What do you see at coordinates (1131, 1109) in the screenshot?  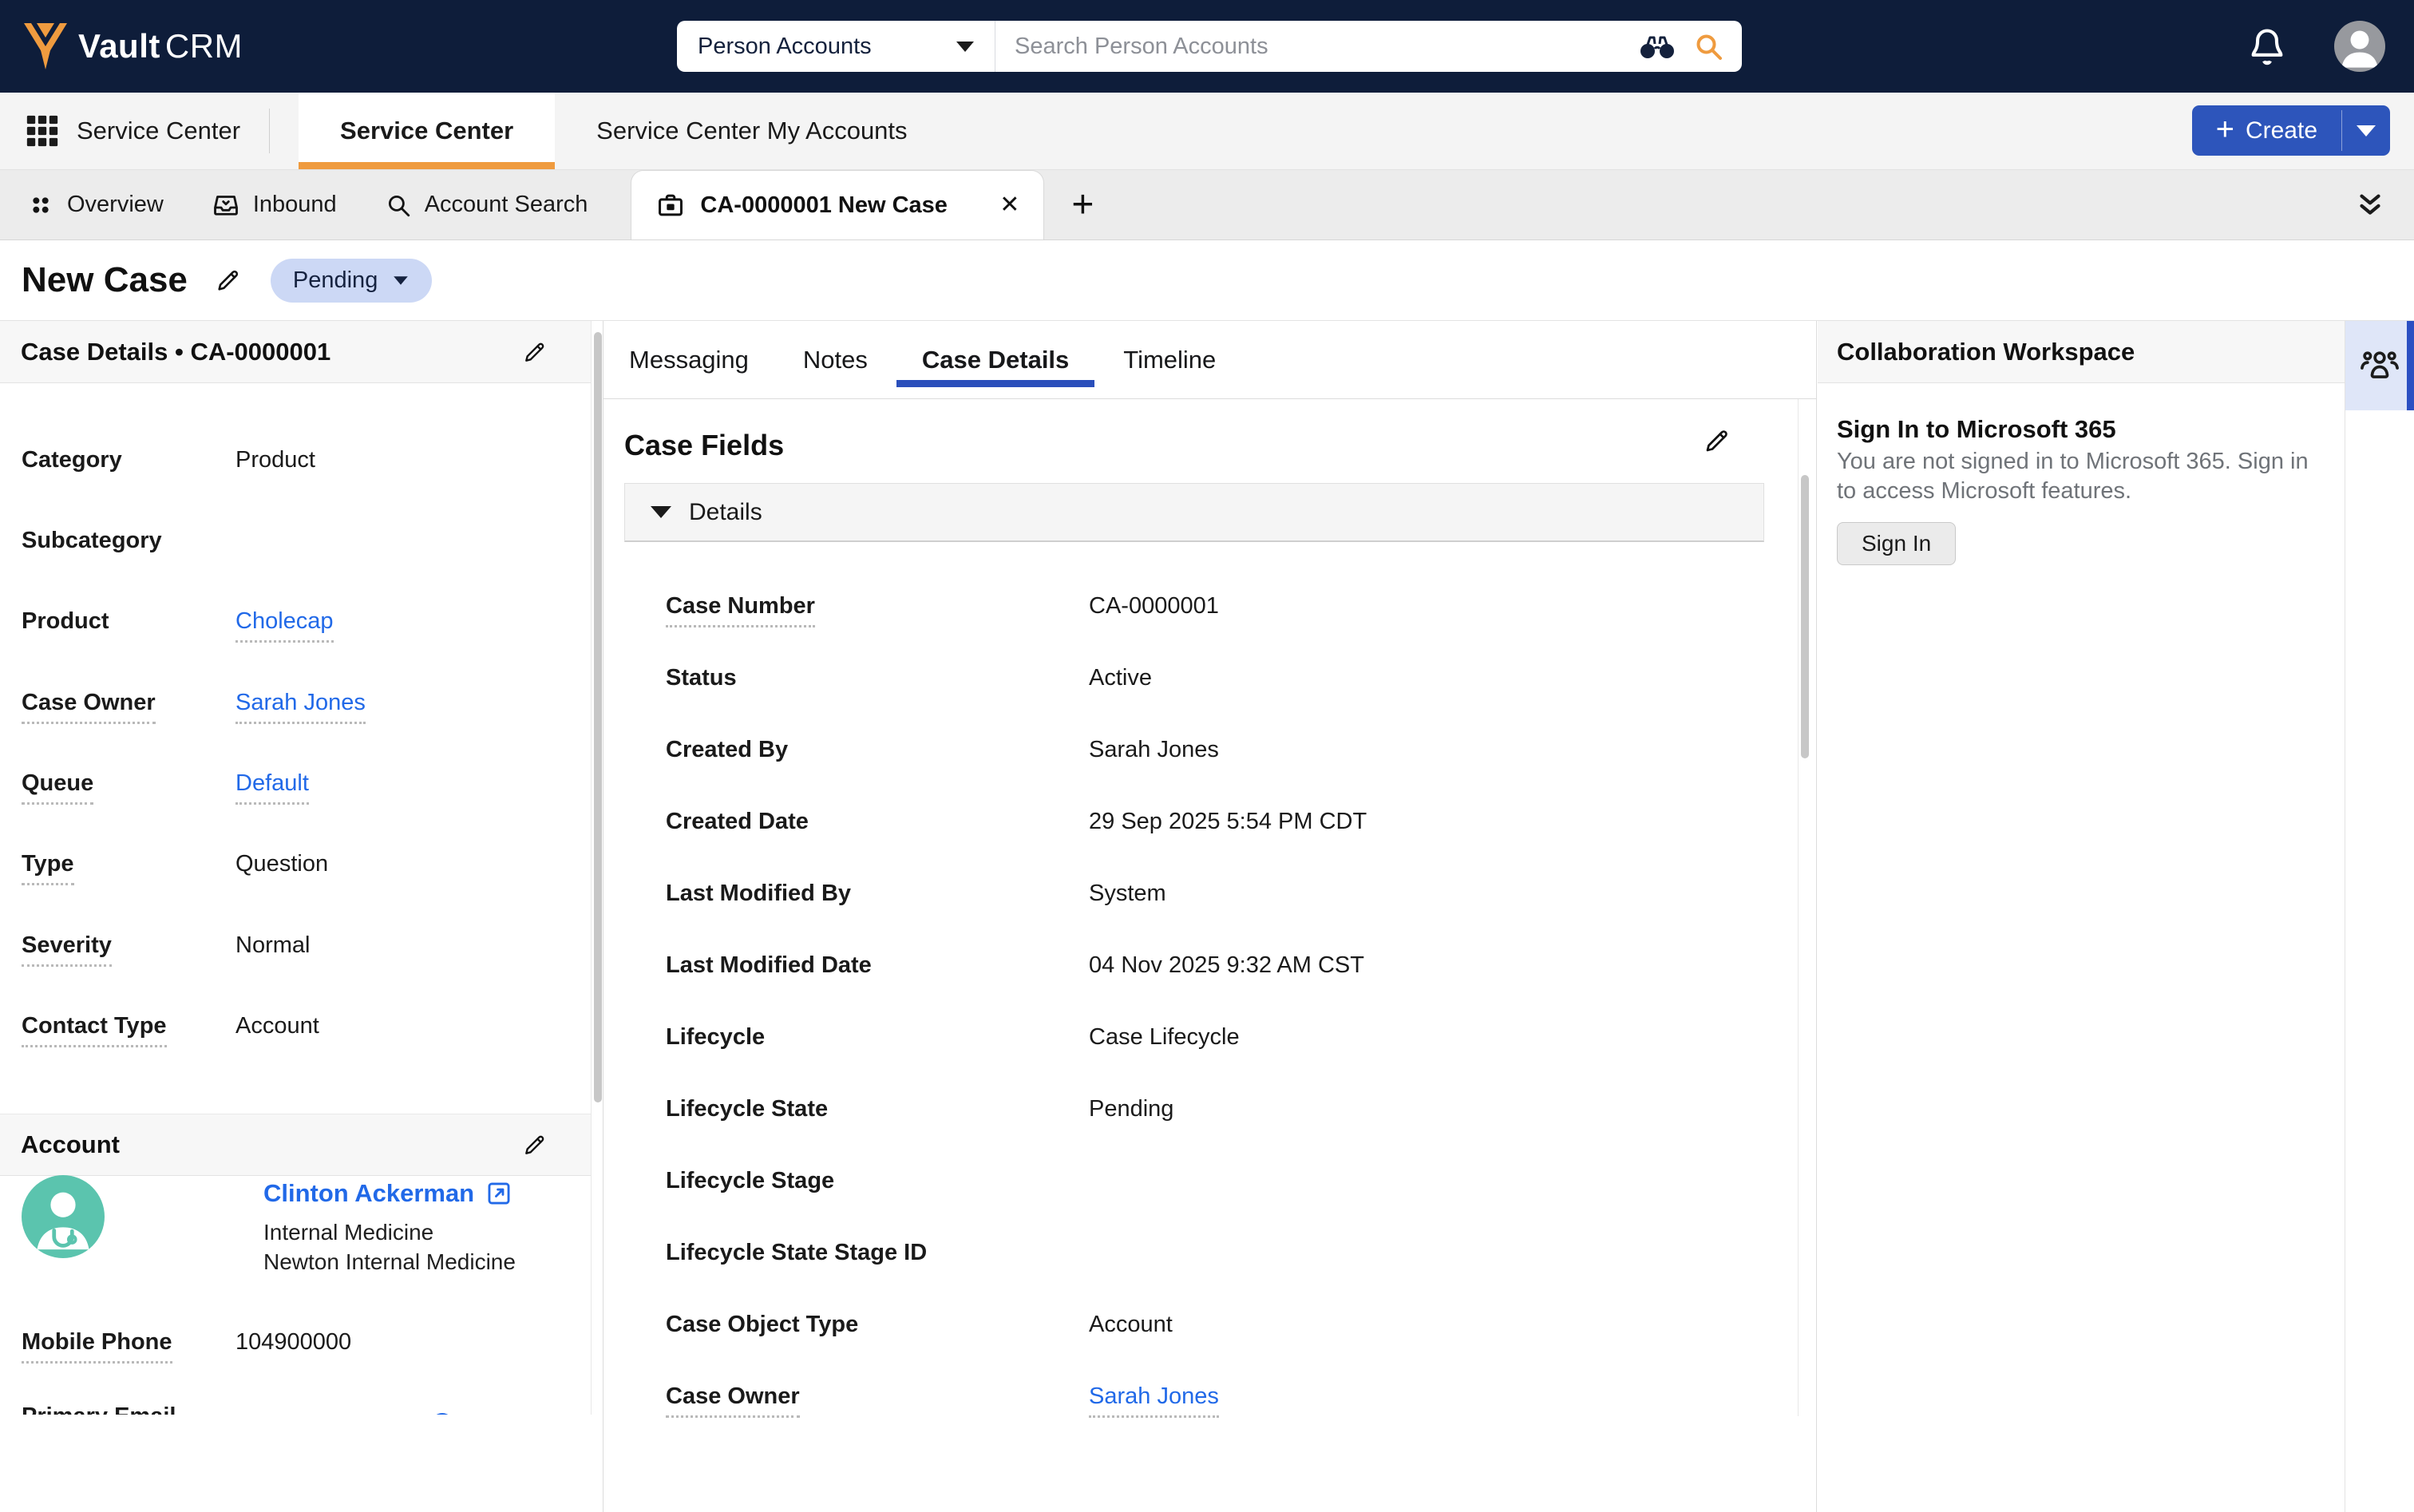 I see `field-value: Pending` at bounding box center [1131, 1109].